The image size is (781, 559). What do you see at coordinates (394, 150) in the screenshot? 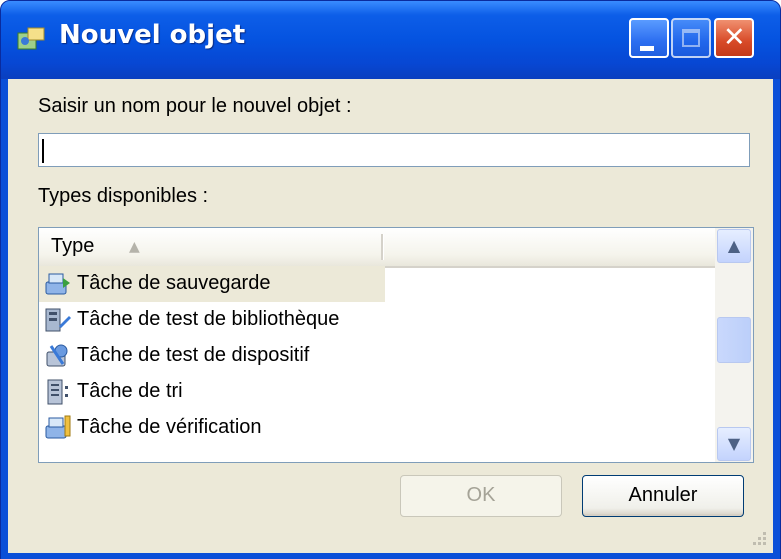
I see `object-name-input` at bounding box center [394, 150].